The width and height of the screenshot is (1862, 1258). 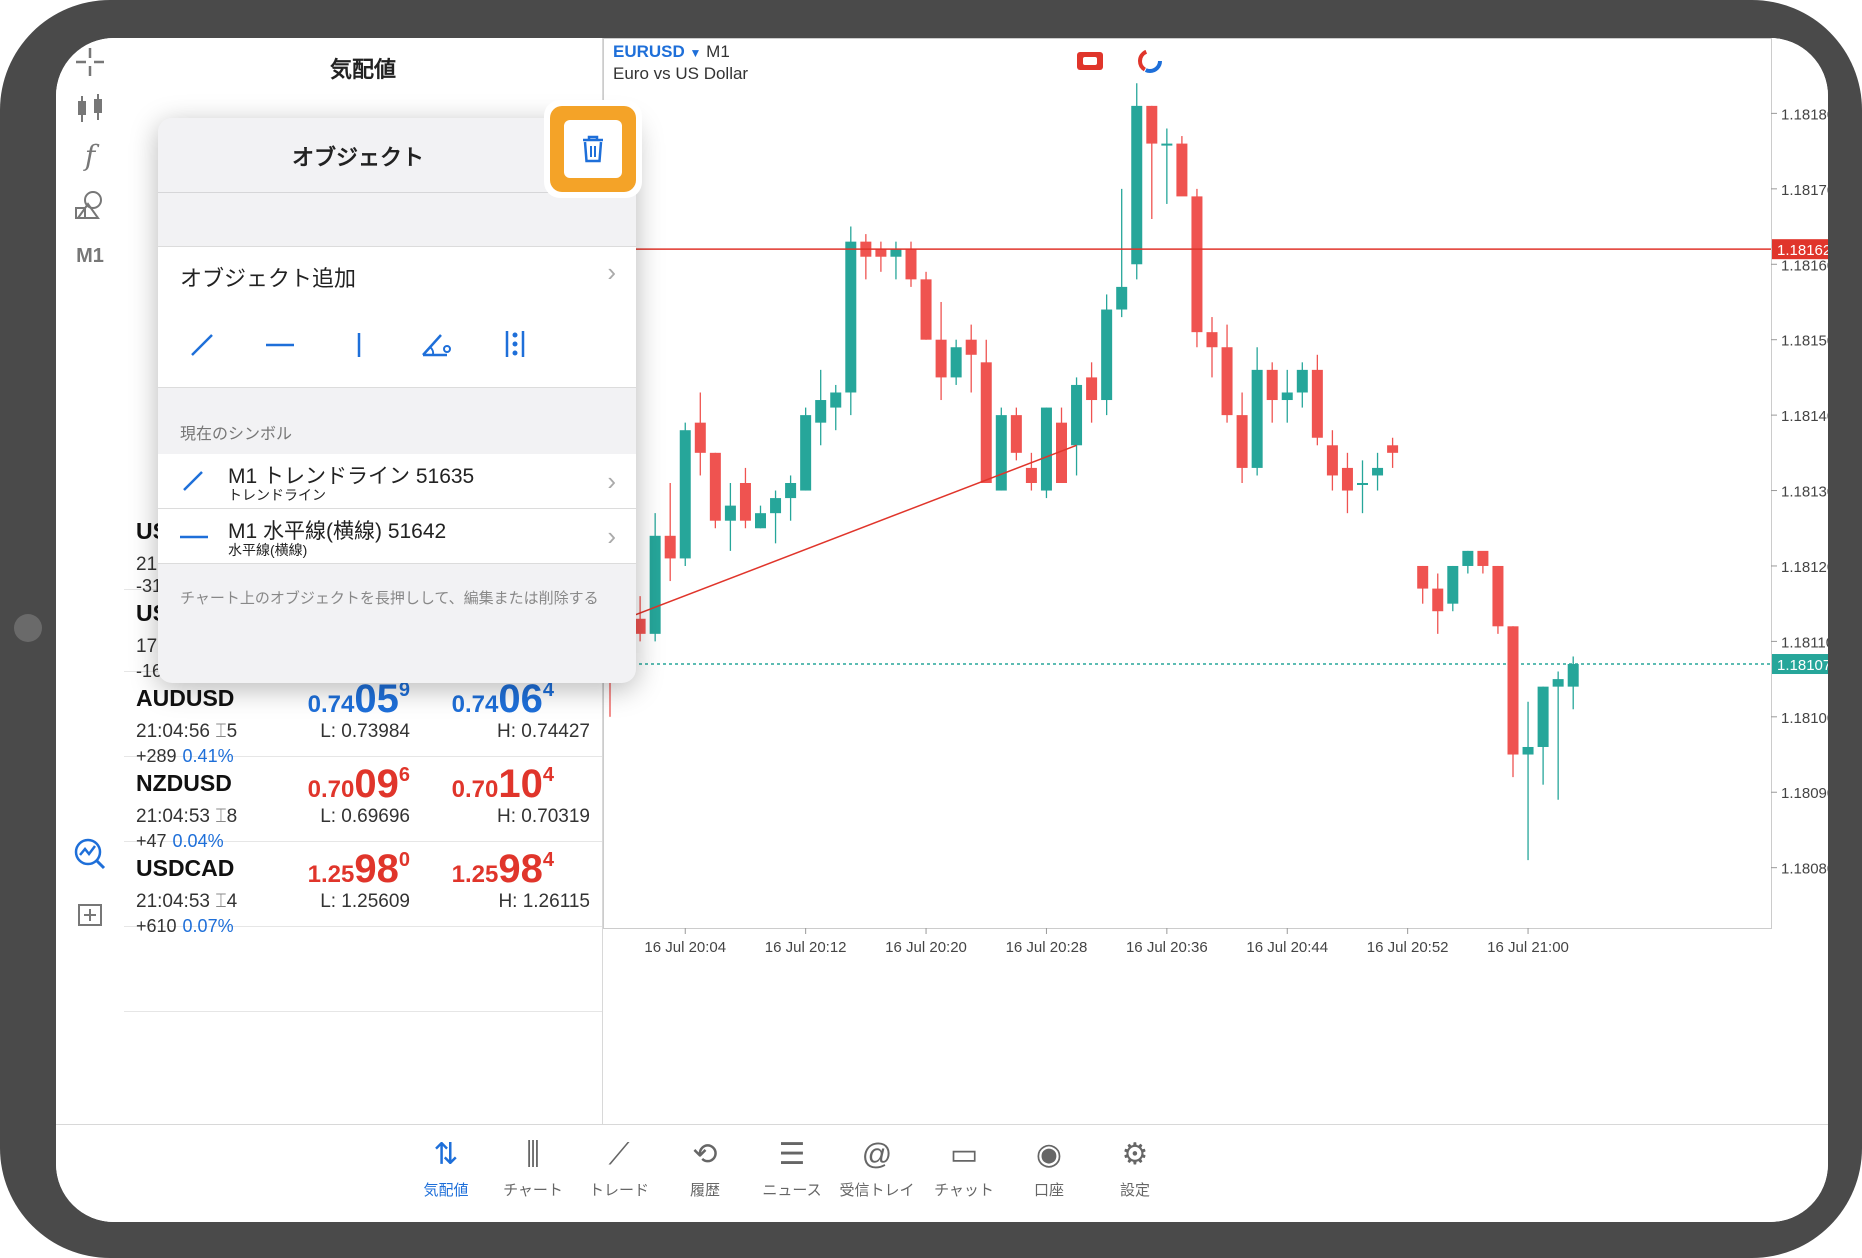 What do you see at coordinates (397, 344) in the screenshot?
I see `object-tools` at bounding box center [397, 344].